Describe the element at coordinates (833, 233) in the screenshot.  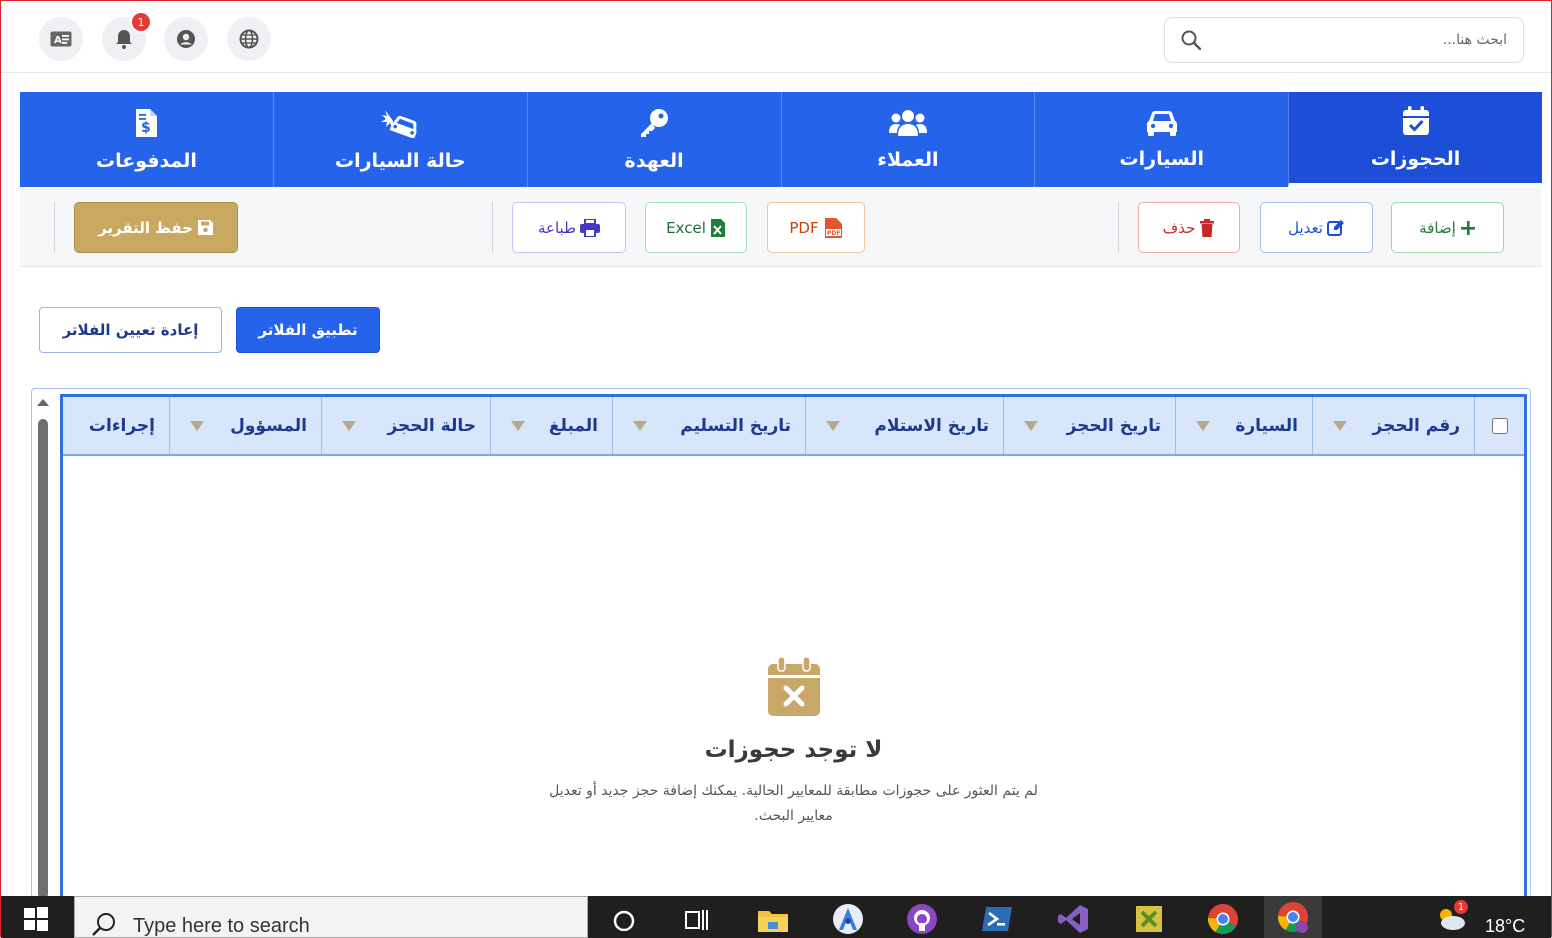
I see `svg-text: PDF` at that location.